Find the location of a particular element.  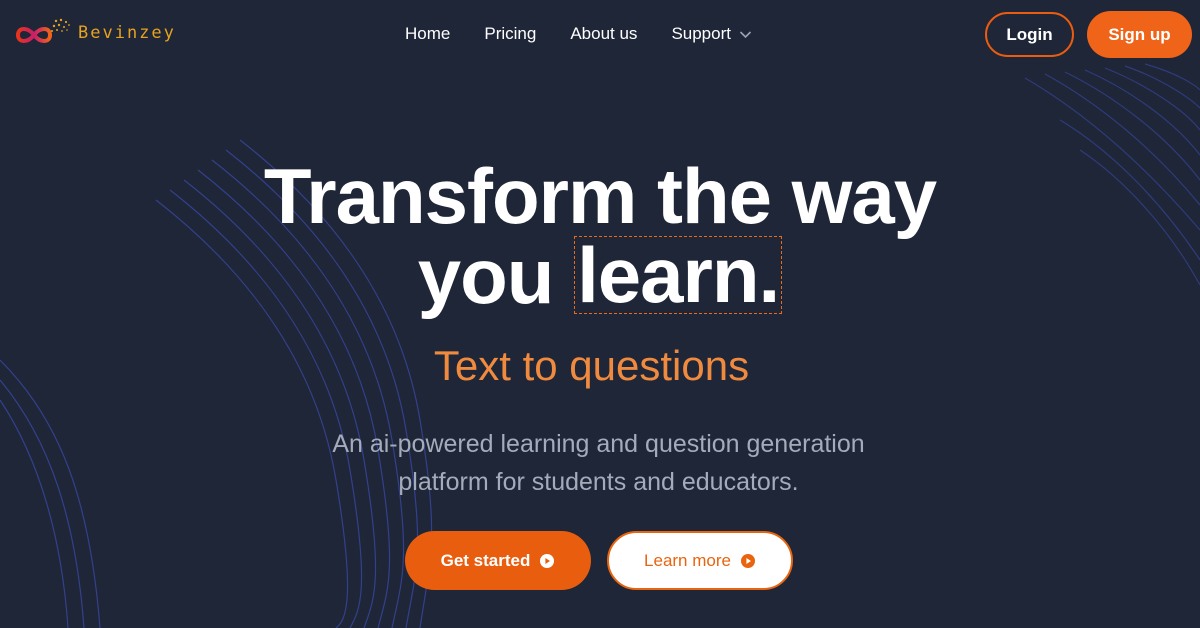

nav-item-label: About us is located at coordinates (604, 33).